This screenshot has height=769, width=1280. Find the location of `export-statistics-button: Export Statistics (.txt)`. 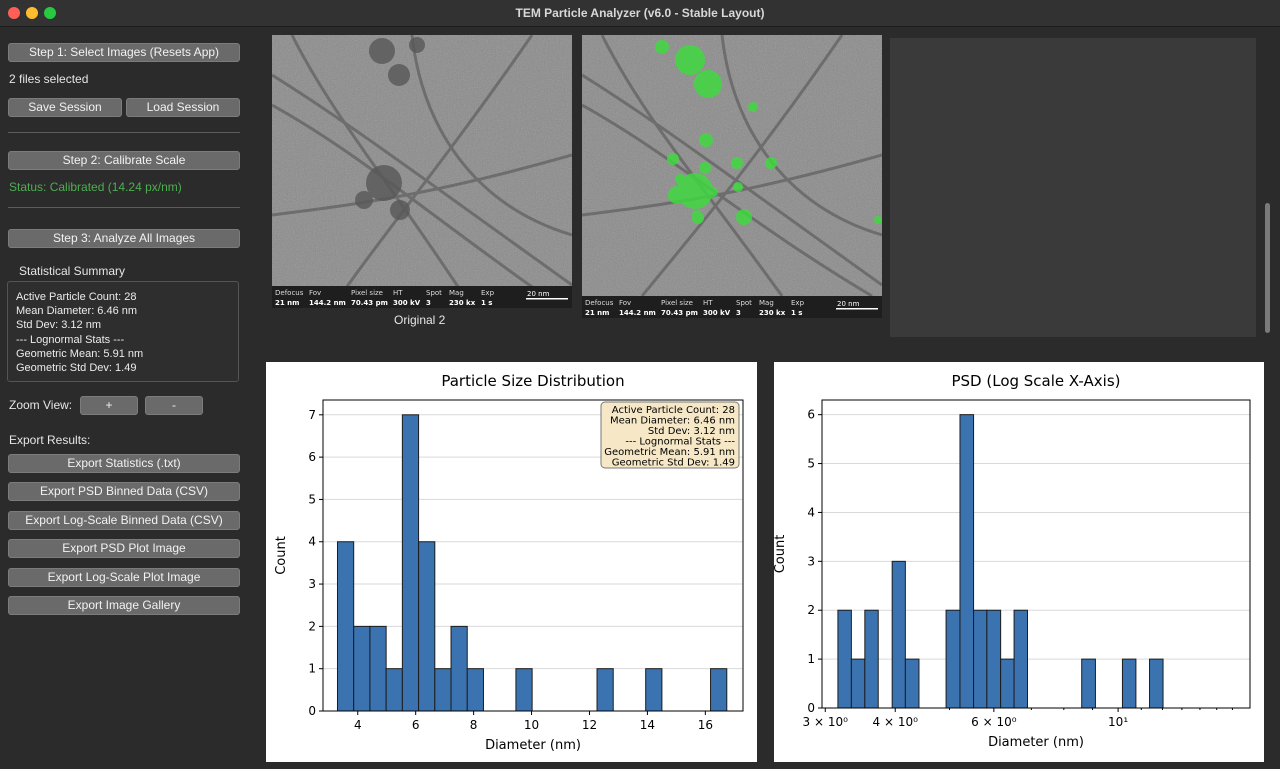

export-statistics-button: Export Statistics (.txt) is located at coordinates (124, 463).